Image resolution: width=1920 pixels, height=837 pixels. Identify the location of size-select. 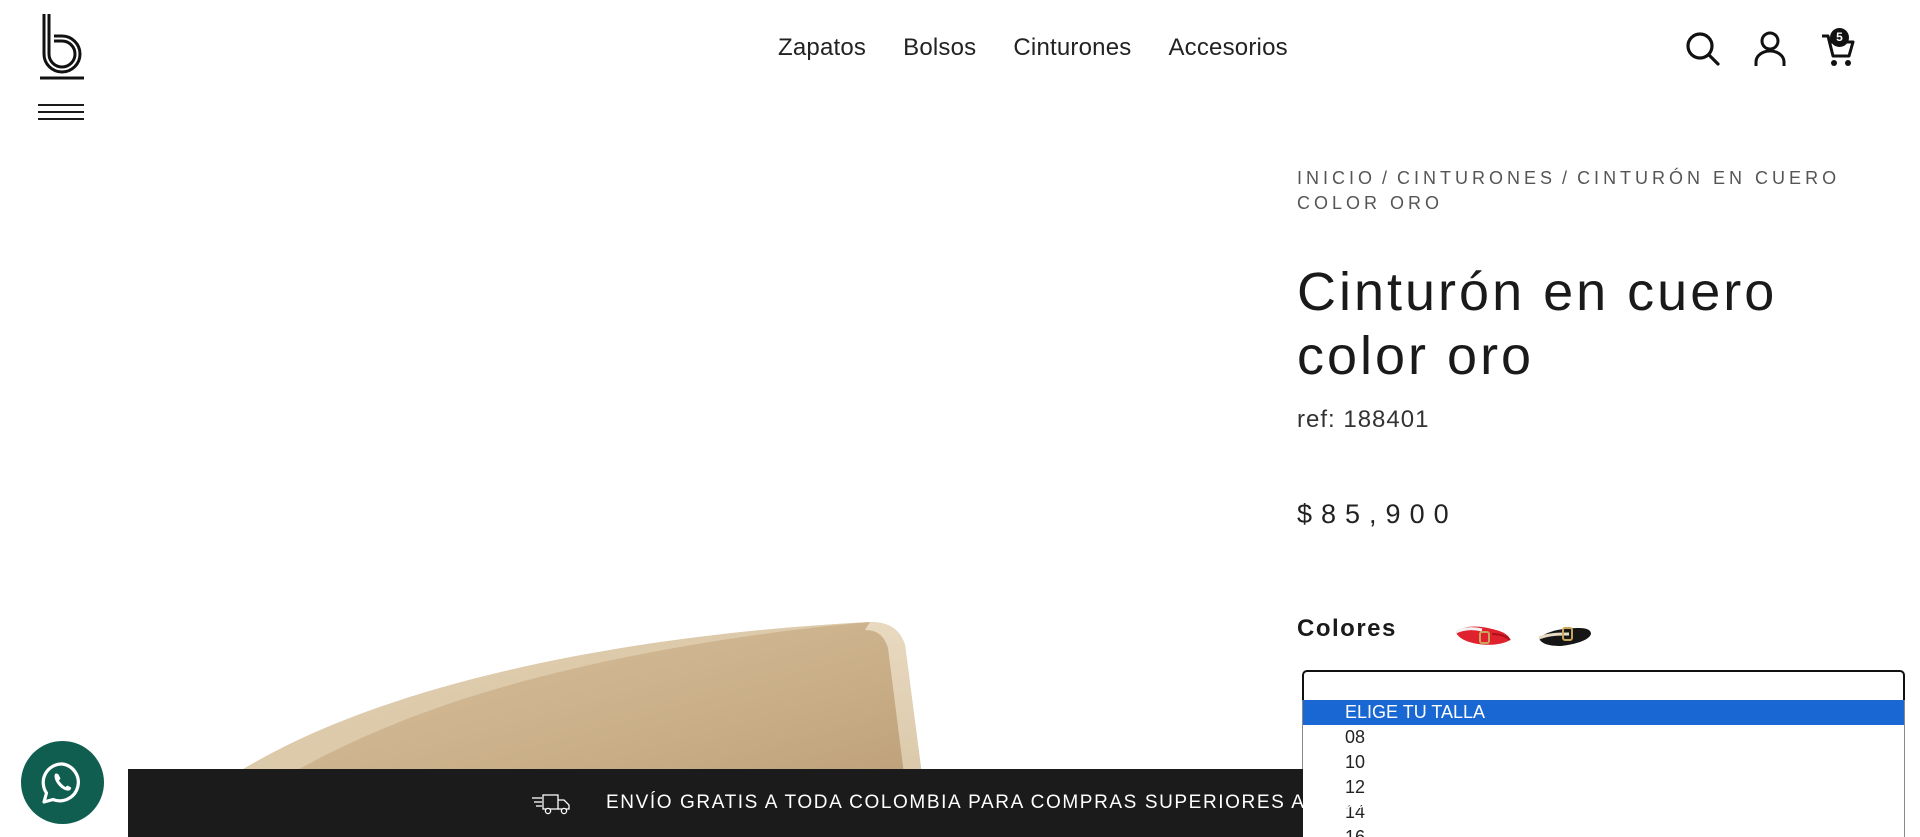
(1603, 686).